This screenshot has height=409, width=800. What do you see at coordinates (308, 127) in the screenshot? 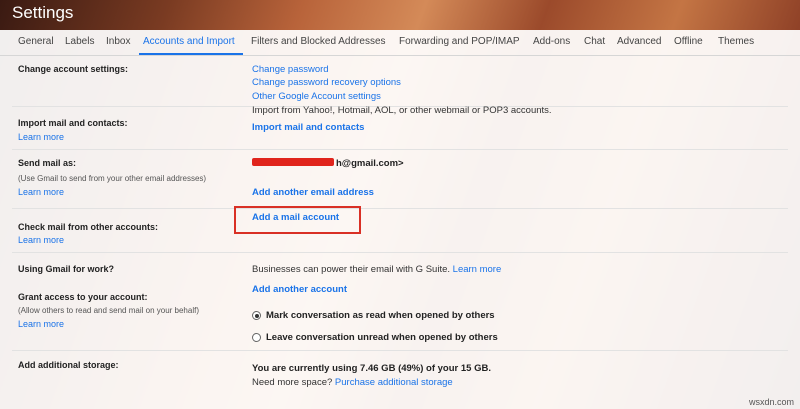
I see `import-mail-button: Import mail and contacts` at bounding box center [308, 127].